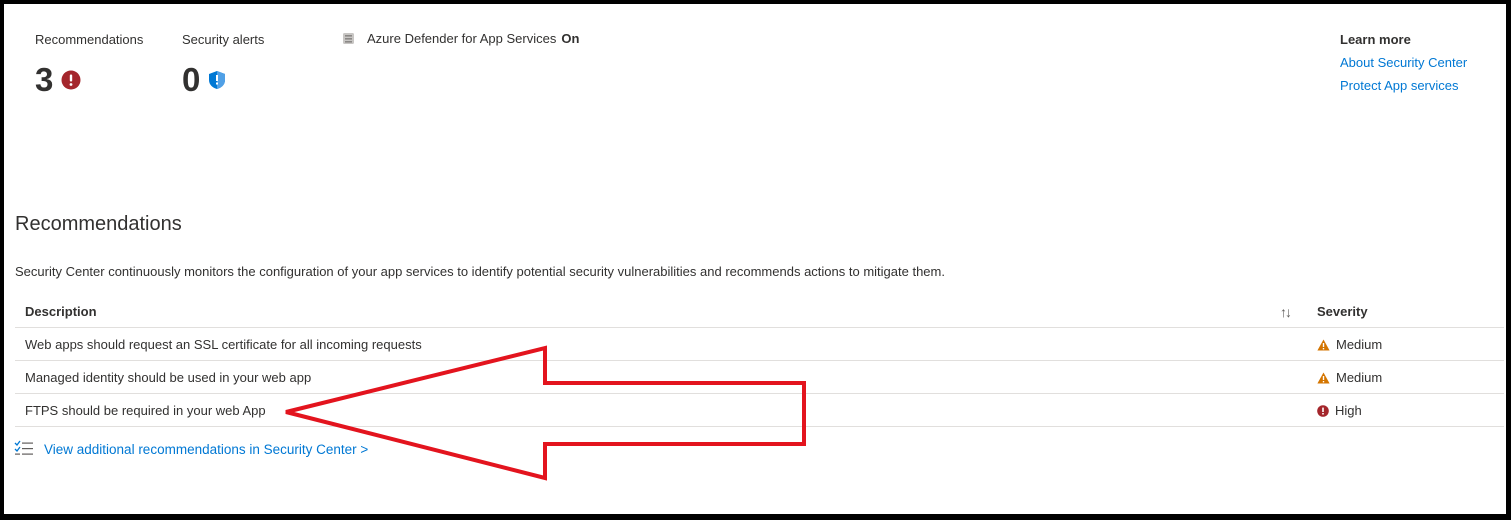 The width and height of the screenshot is (1511, 524). I want to click on security-alerts-count: 0, so click(191, 79).